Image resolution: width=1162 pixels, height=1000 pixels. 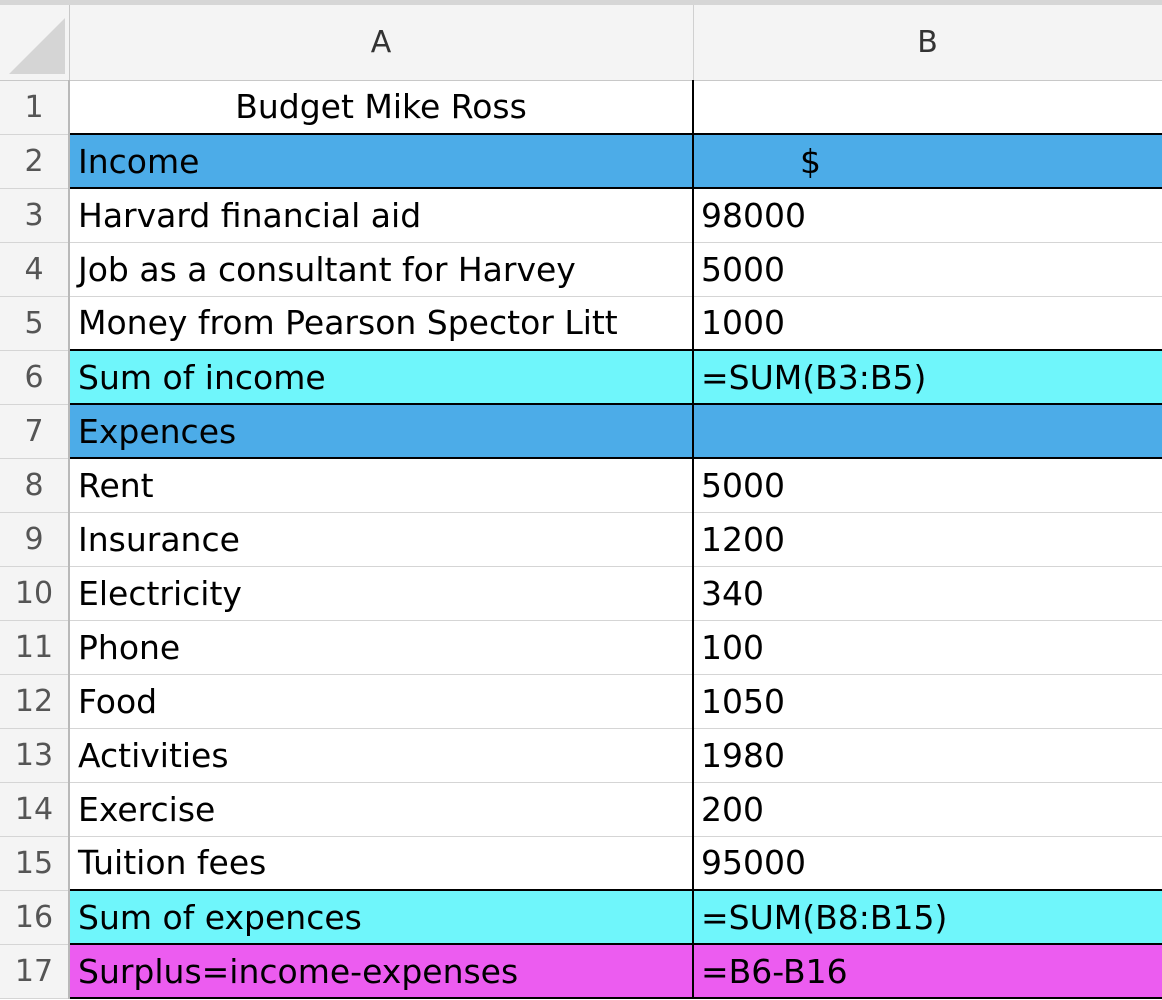 I want to click on row-header: 15, so click(x=35, y=863).